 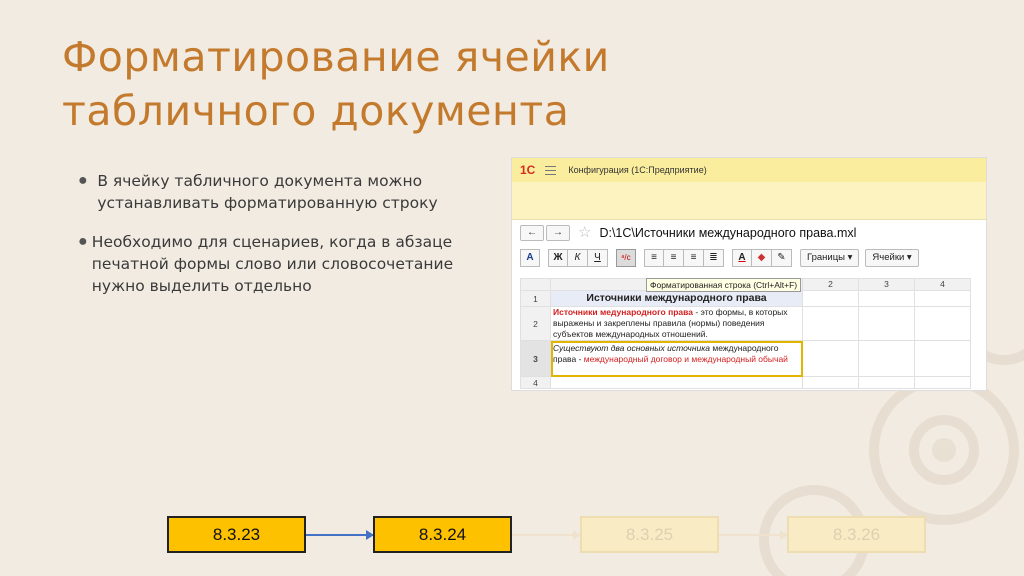 What do you see at coordinates (749, 201) in the screenshot?
I see `panel-band` at bounding box center [749, 201].